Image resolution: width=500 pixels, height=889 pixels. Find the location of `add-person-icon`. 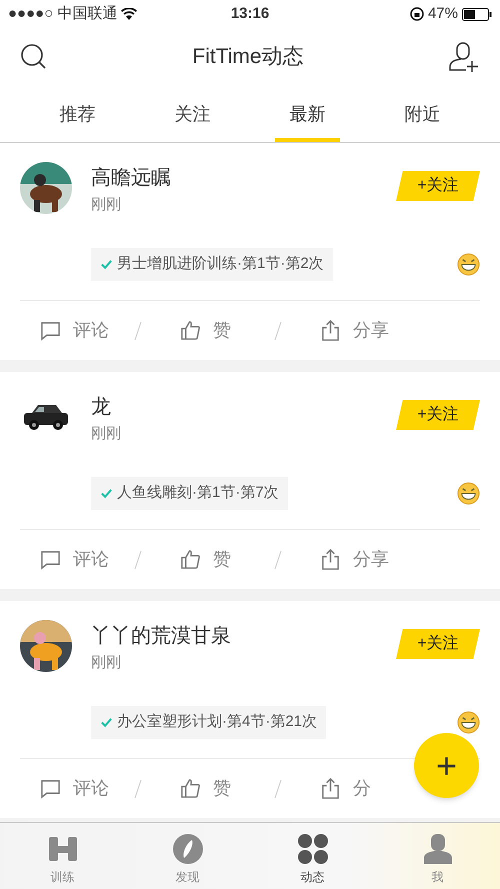

add-person-icon is located at coordinates (464, 56).